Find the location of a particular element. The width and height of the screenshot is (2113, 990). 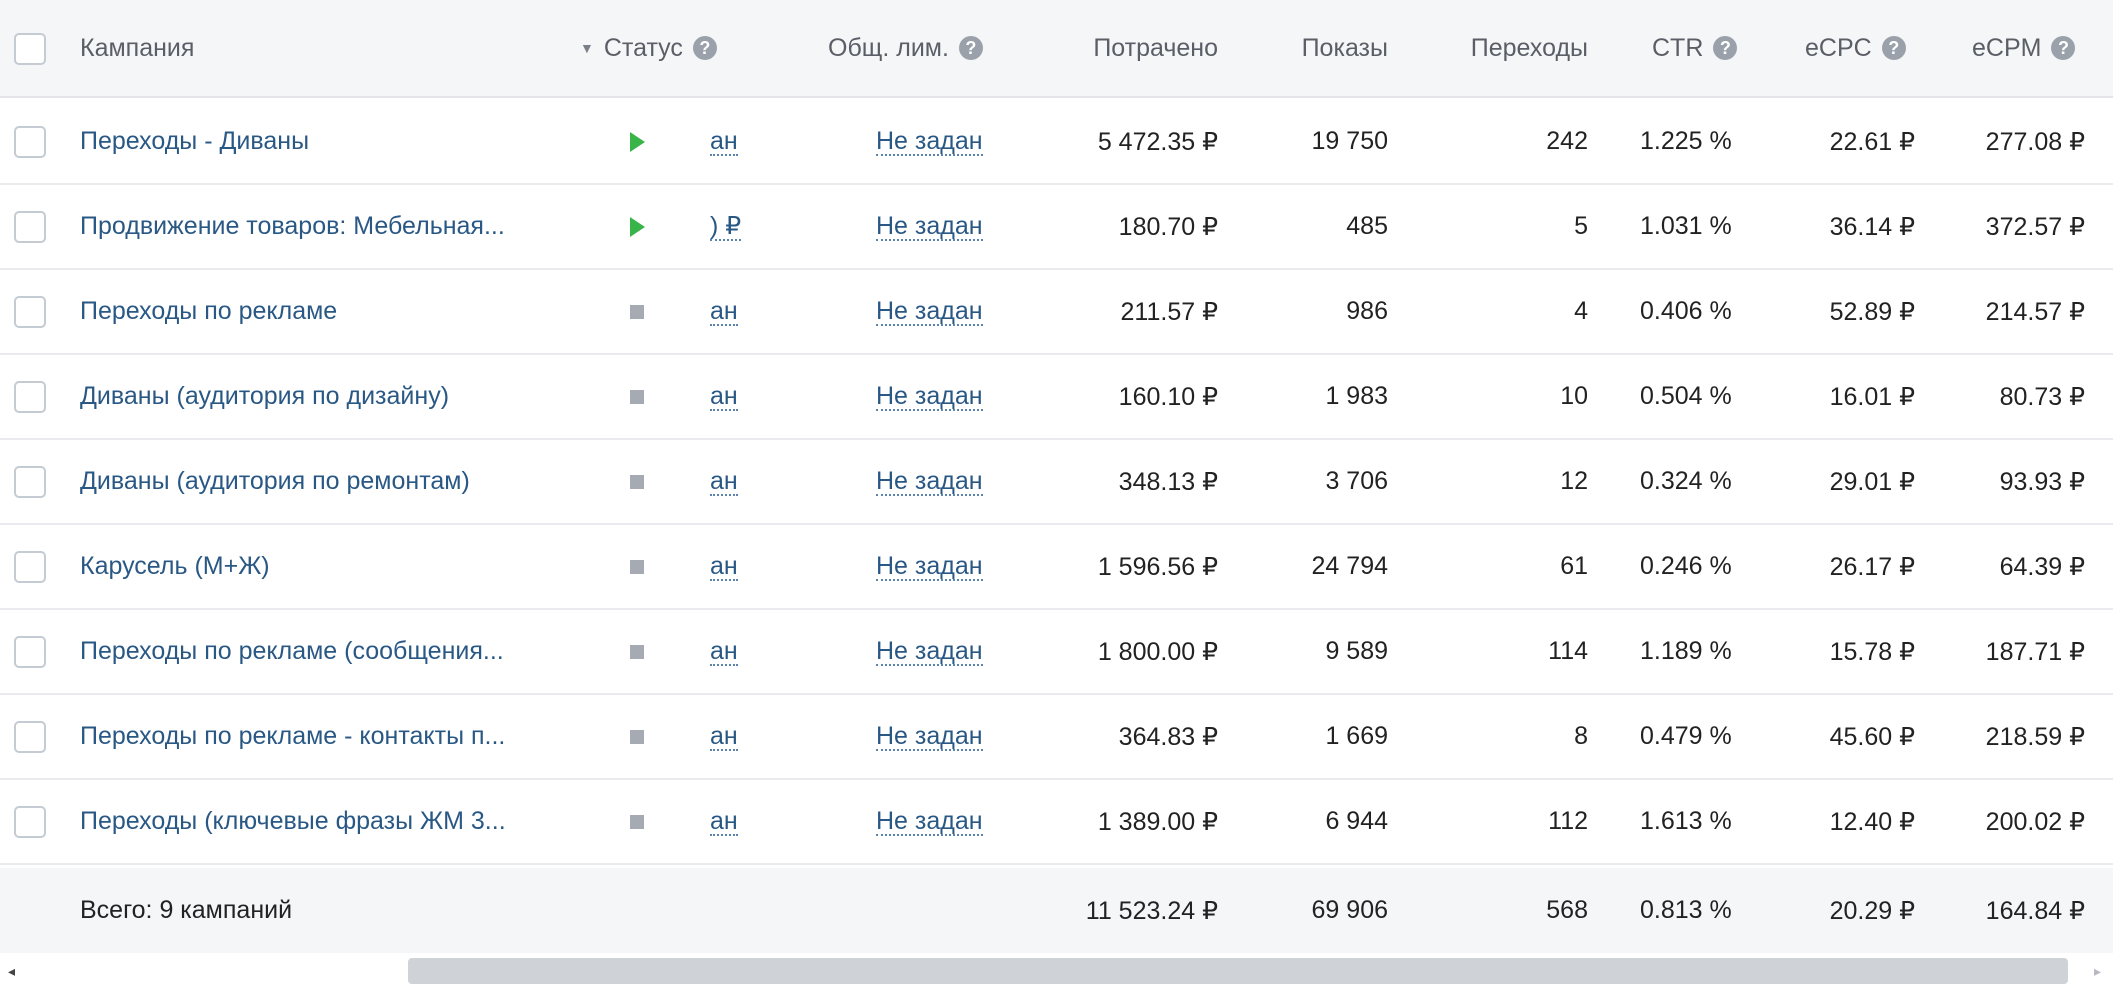

horizontal-scrollbar: ◂ ▸ is located at coordinates (1056, 971).